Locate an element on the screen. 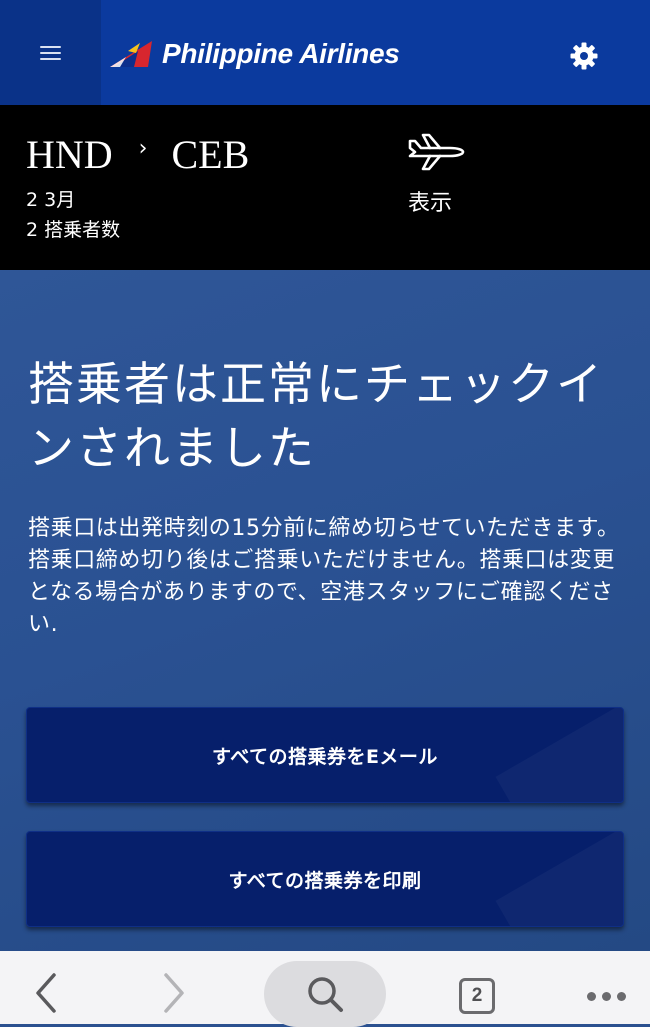 This screenshot has height=1027, width=650. more-dots-icon is located at coordinates (606, 996).